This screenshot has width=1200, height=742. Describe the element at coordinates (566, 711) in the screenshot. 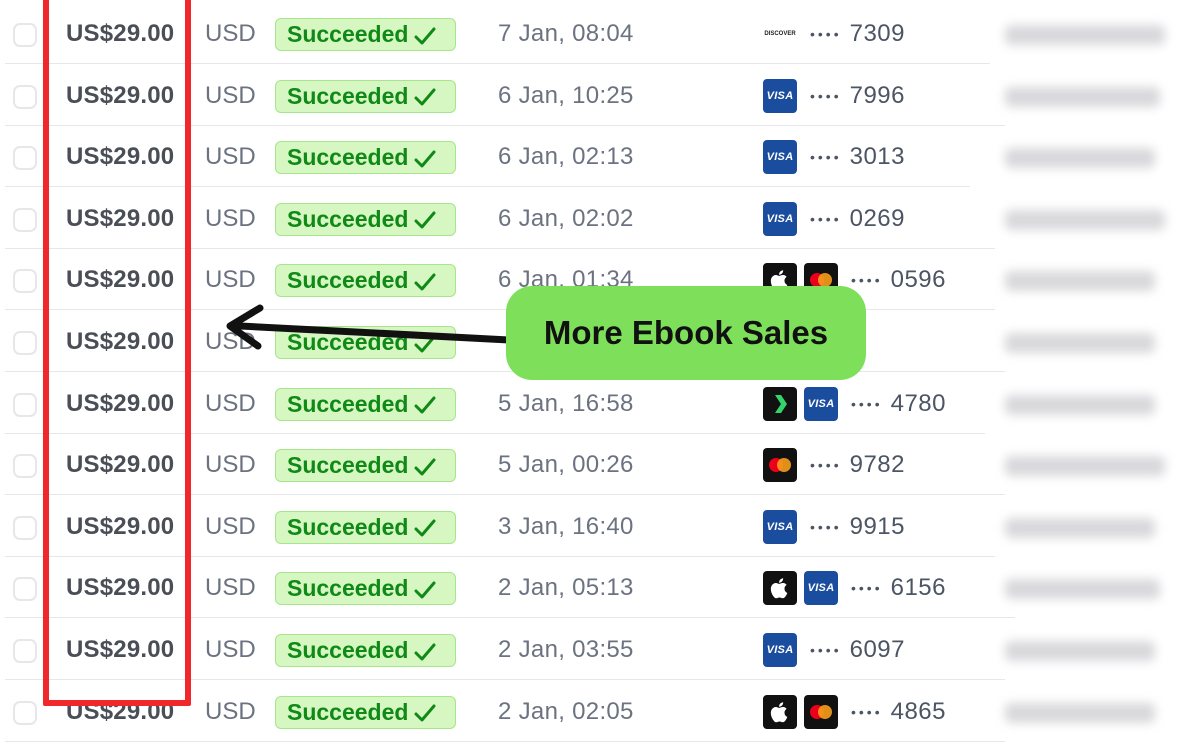

I see `payment-date: 2 Jan, 02:05` at that location.